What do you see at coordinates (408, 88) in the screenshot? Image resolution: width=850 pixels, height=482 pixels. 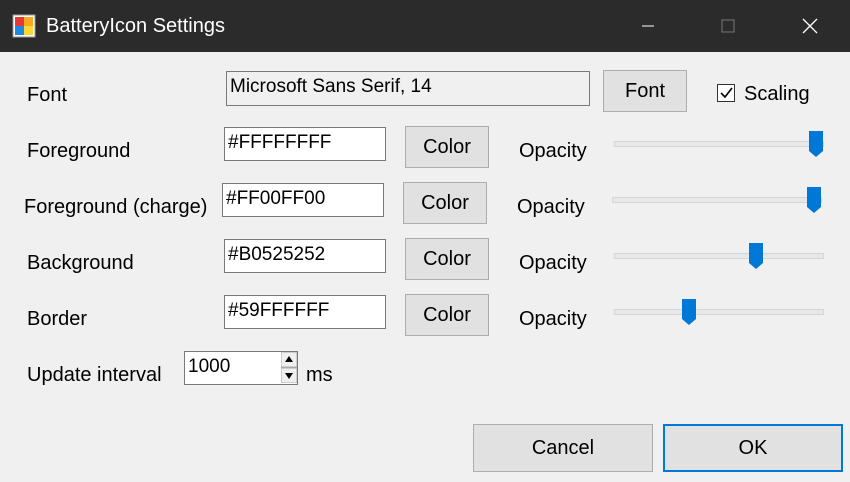 I see `font-display: Microsoft Sans Serif, 14` at bounding box center [408, 88].